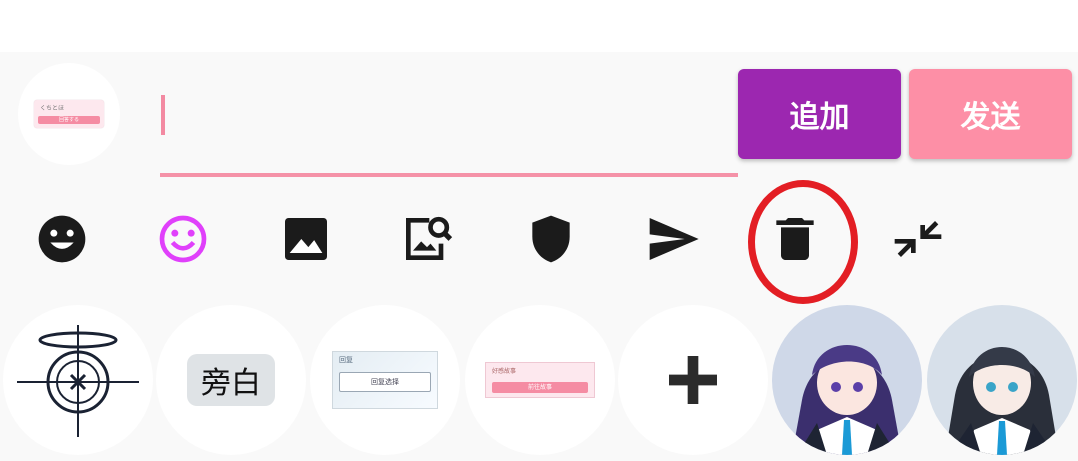 This screenshot has height=461, width=1078. I want to click on smiley-icon, so click(62, 239).